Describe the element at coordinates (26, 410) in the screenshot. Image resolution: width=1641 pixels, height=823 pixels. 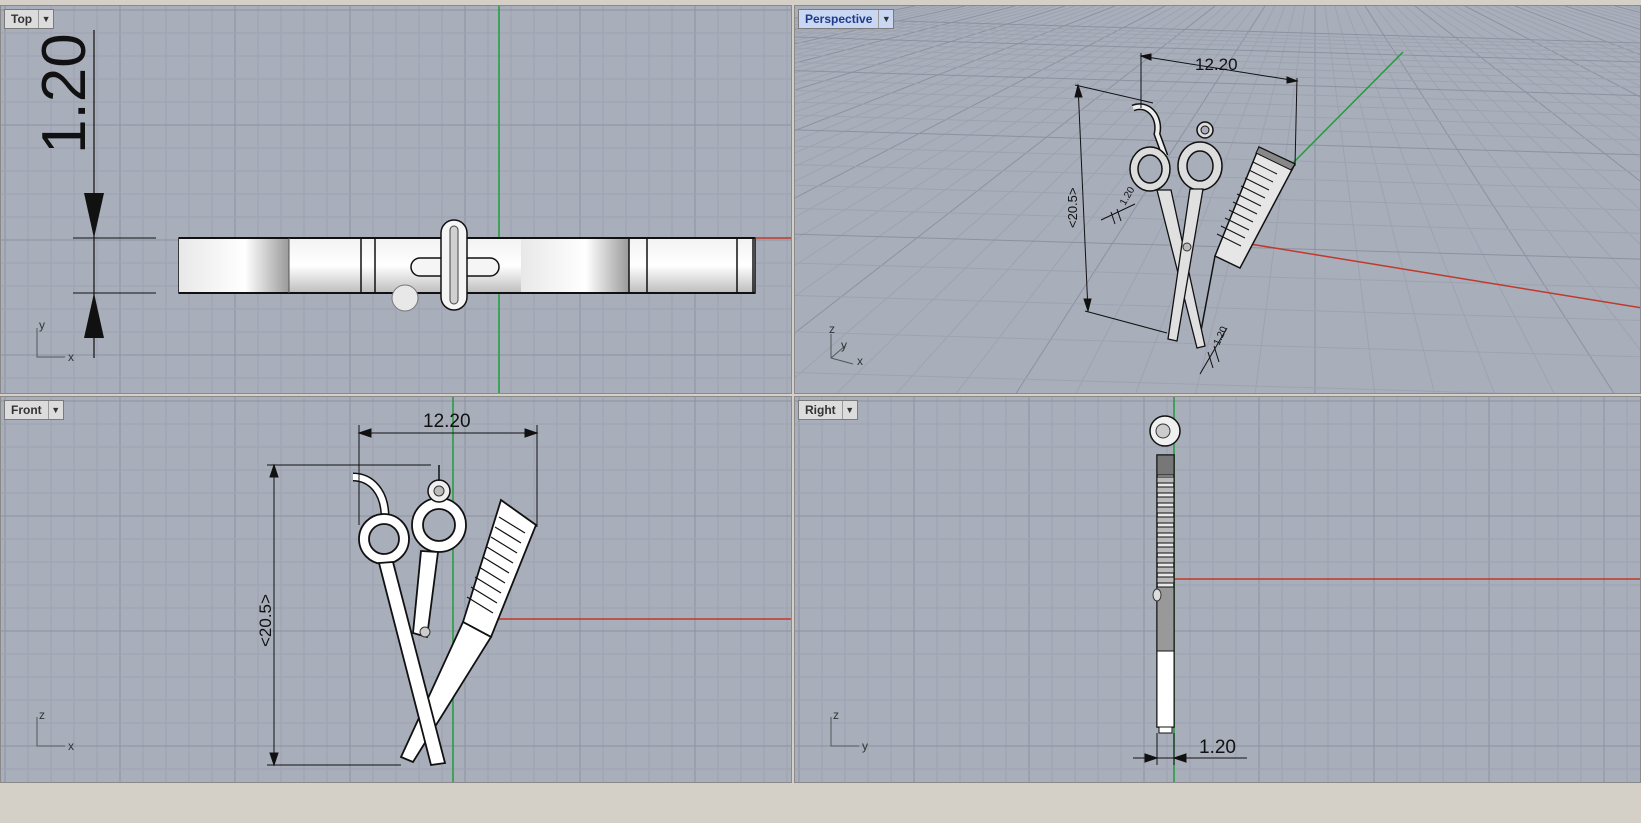
I see `viewport-title: Front` at that location.